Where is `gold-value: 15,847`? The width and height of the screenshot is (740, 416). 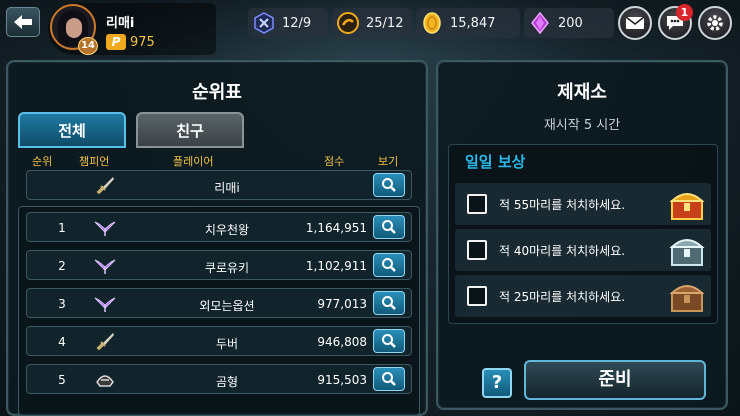 gold-value: 15,847 is located at coordinates (473, 23).